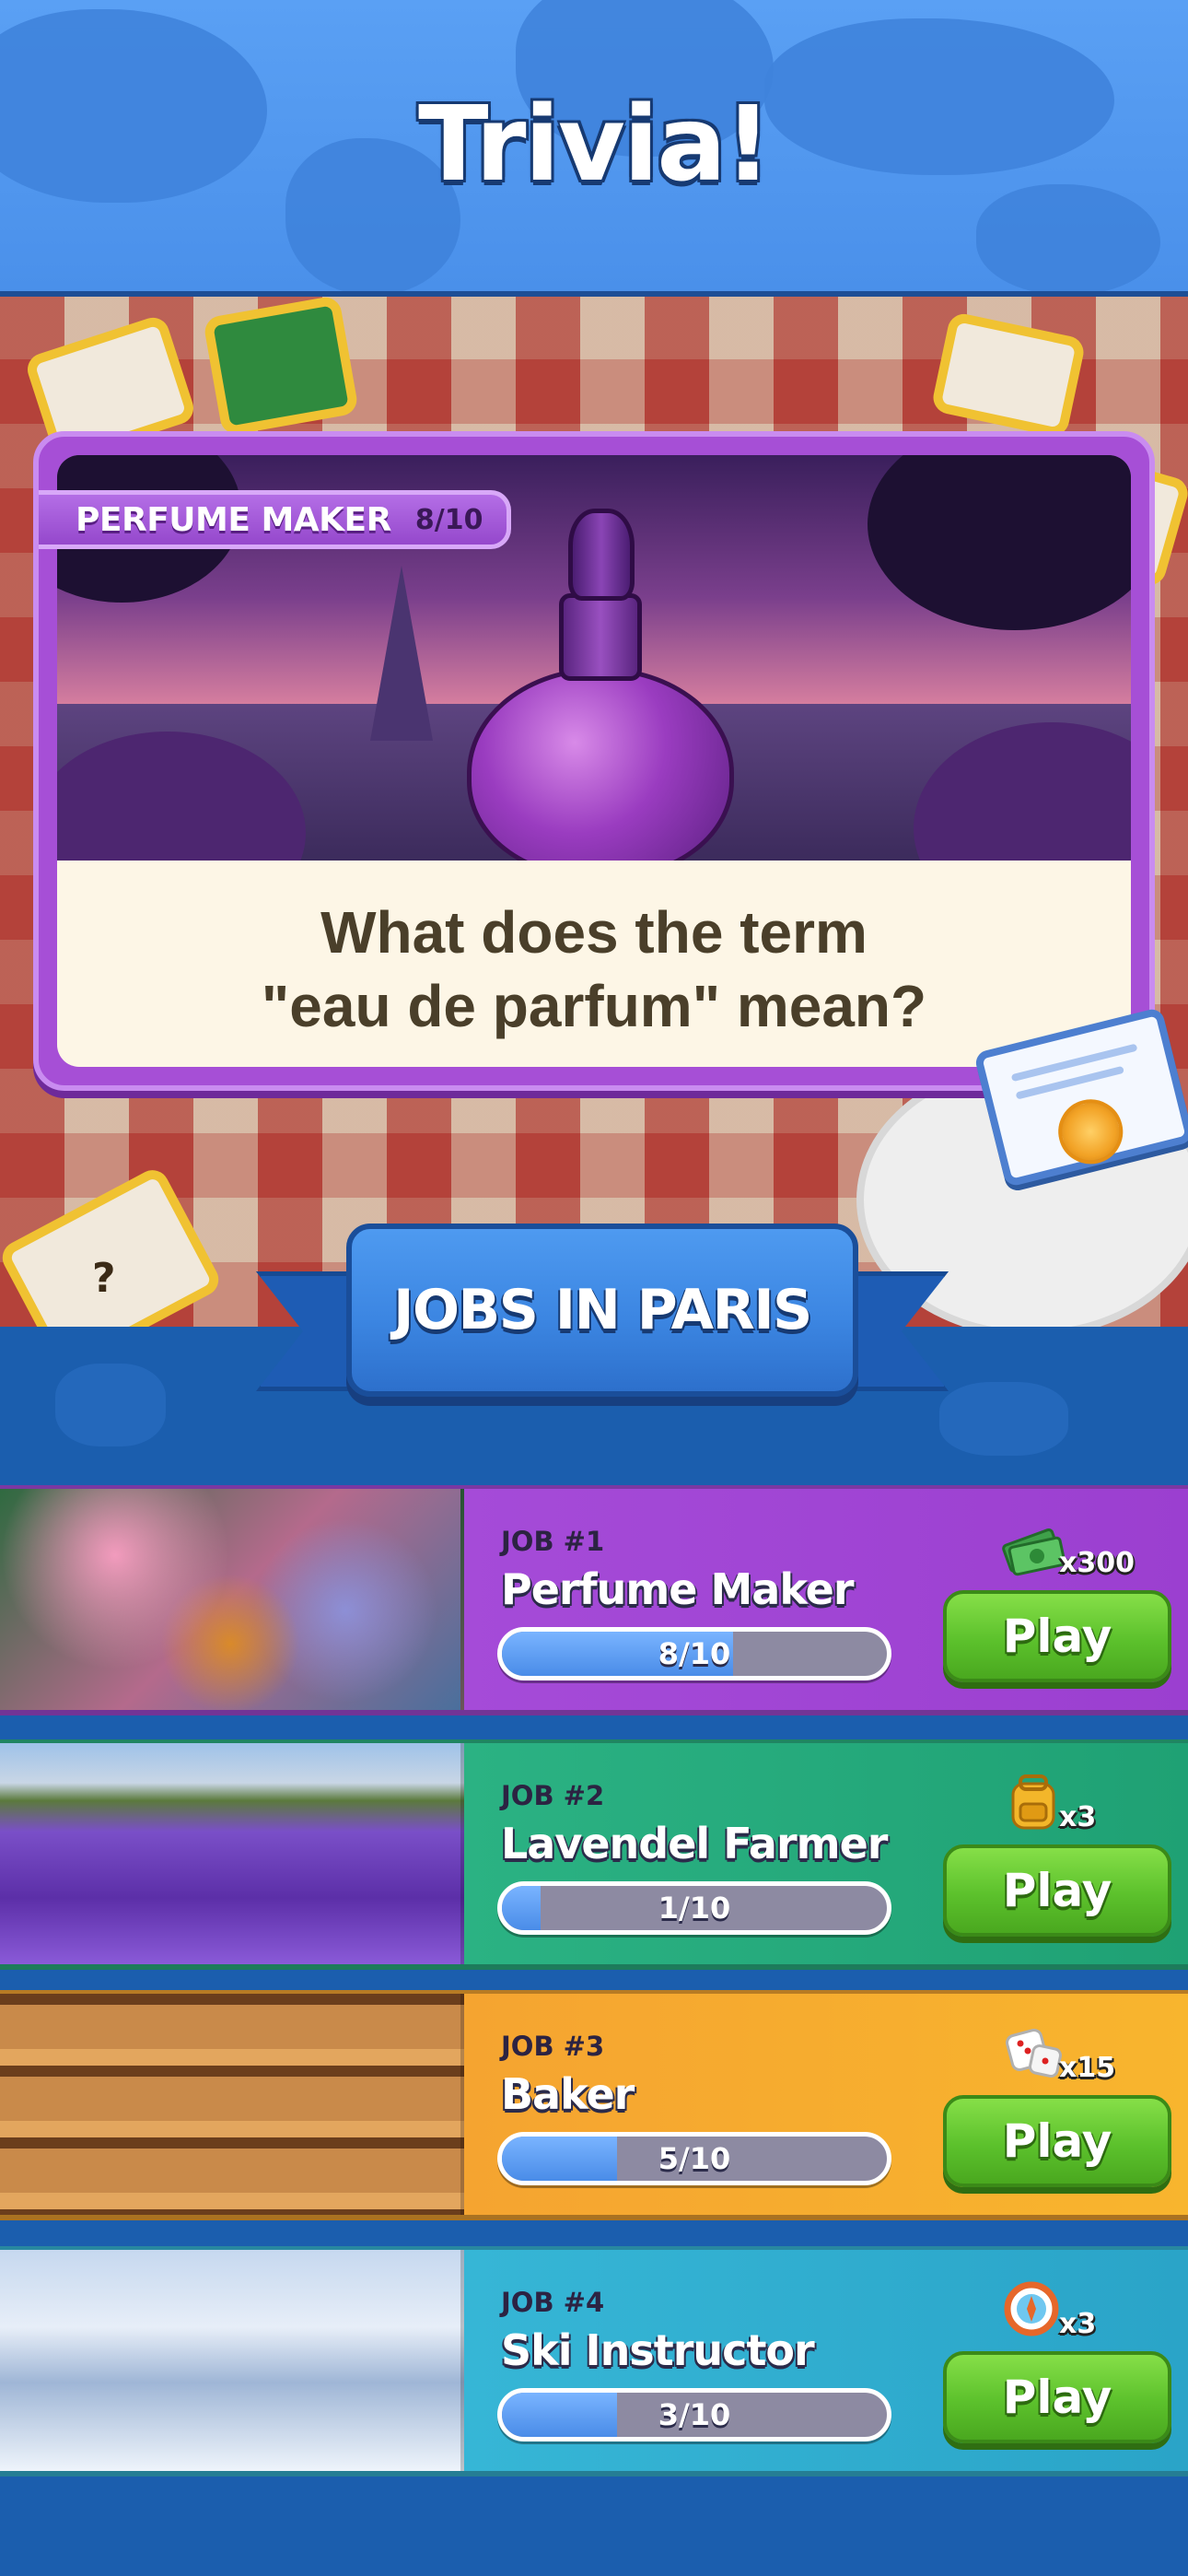 This screenshot has width=1188, height=2576. Describe the element at coordinates (448, 519) in the screenshot. I see `category-progress: 8/10` at that location.